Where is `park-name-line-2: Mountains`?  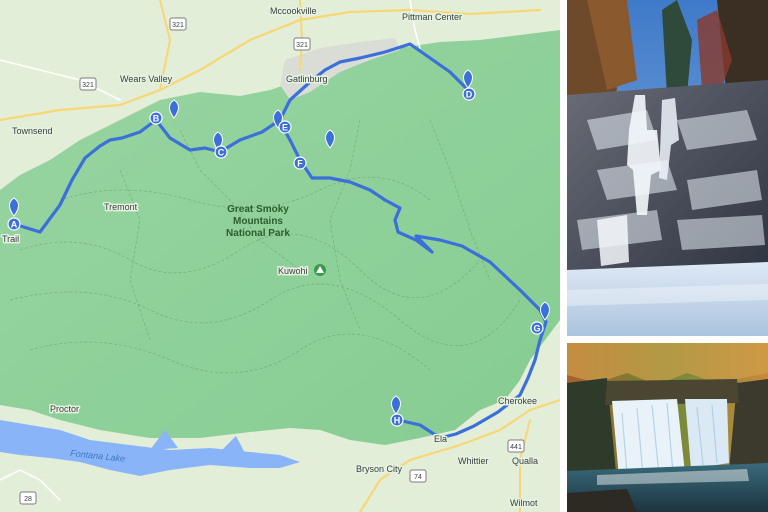 park-name-line-2: Mountains is located at coordinates (258, 221).